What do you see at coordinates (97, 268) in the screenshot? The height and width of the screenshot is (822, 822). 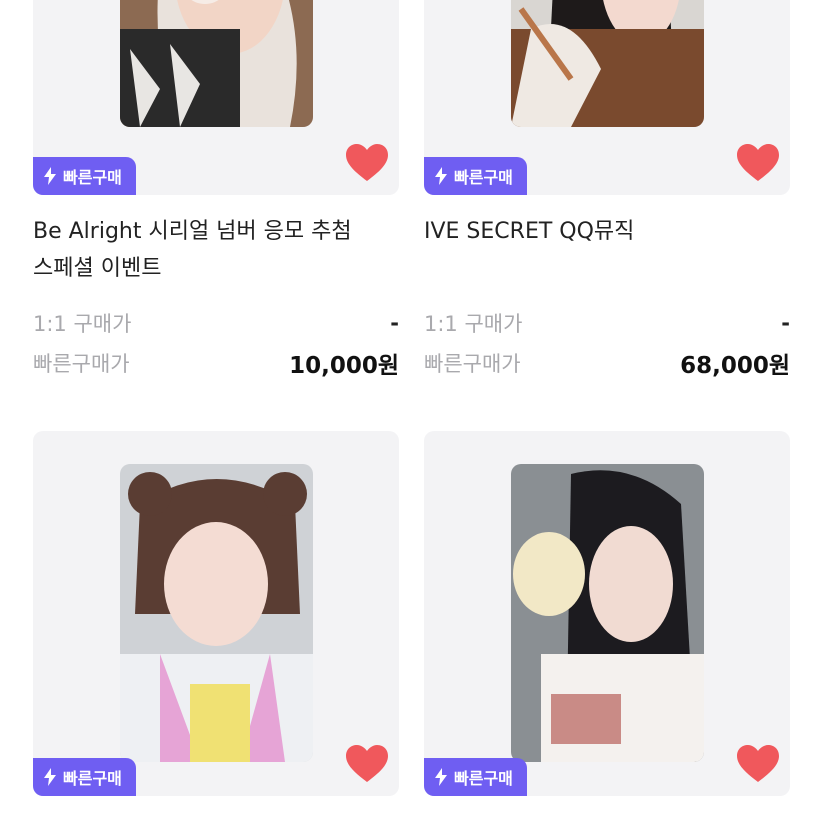 I see `product-title-line-2: 스페셜 이벤트` at bounding box center [97, 268].